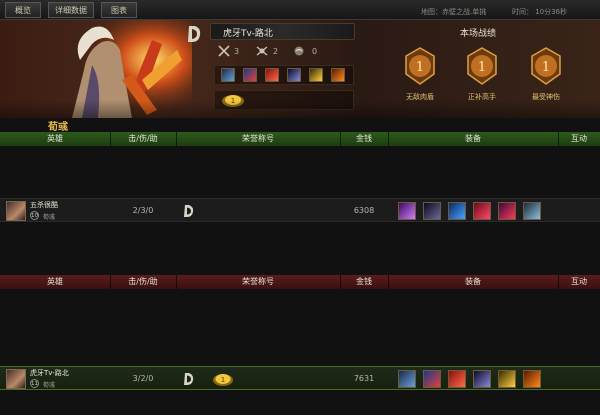  Describe the element at coordinates (540, 12) in the screenshot. I see `time-info: 时间： 10分36秒` at that location.